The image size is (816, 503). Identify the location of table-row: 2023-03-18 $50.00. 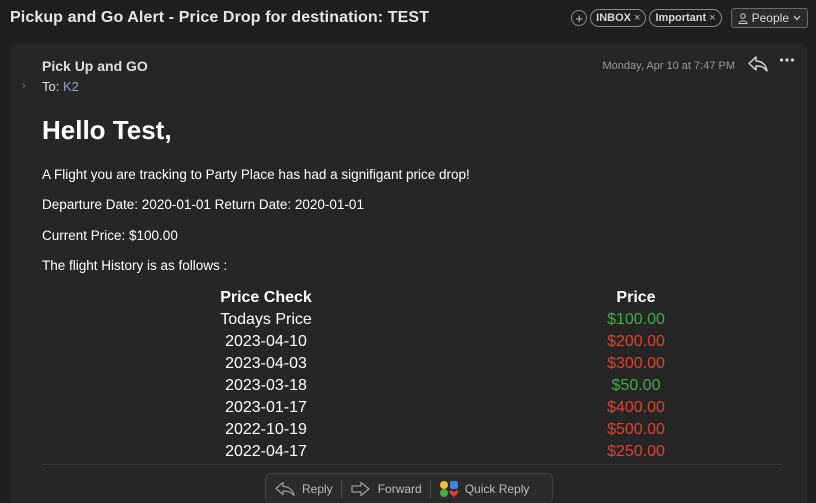
(412, 386).